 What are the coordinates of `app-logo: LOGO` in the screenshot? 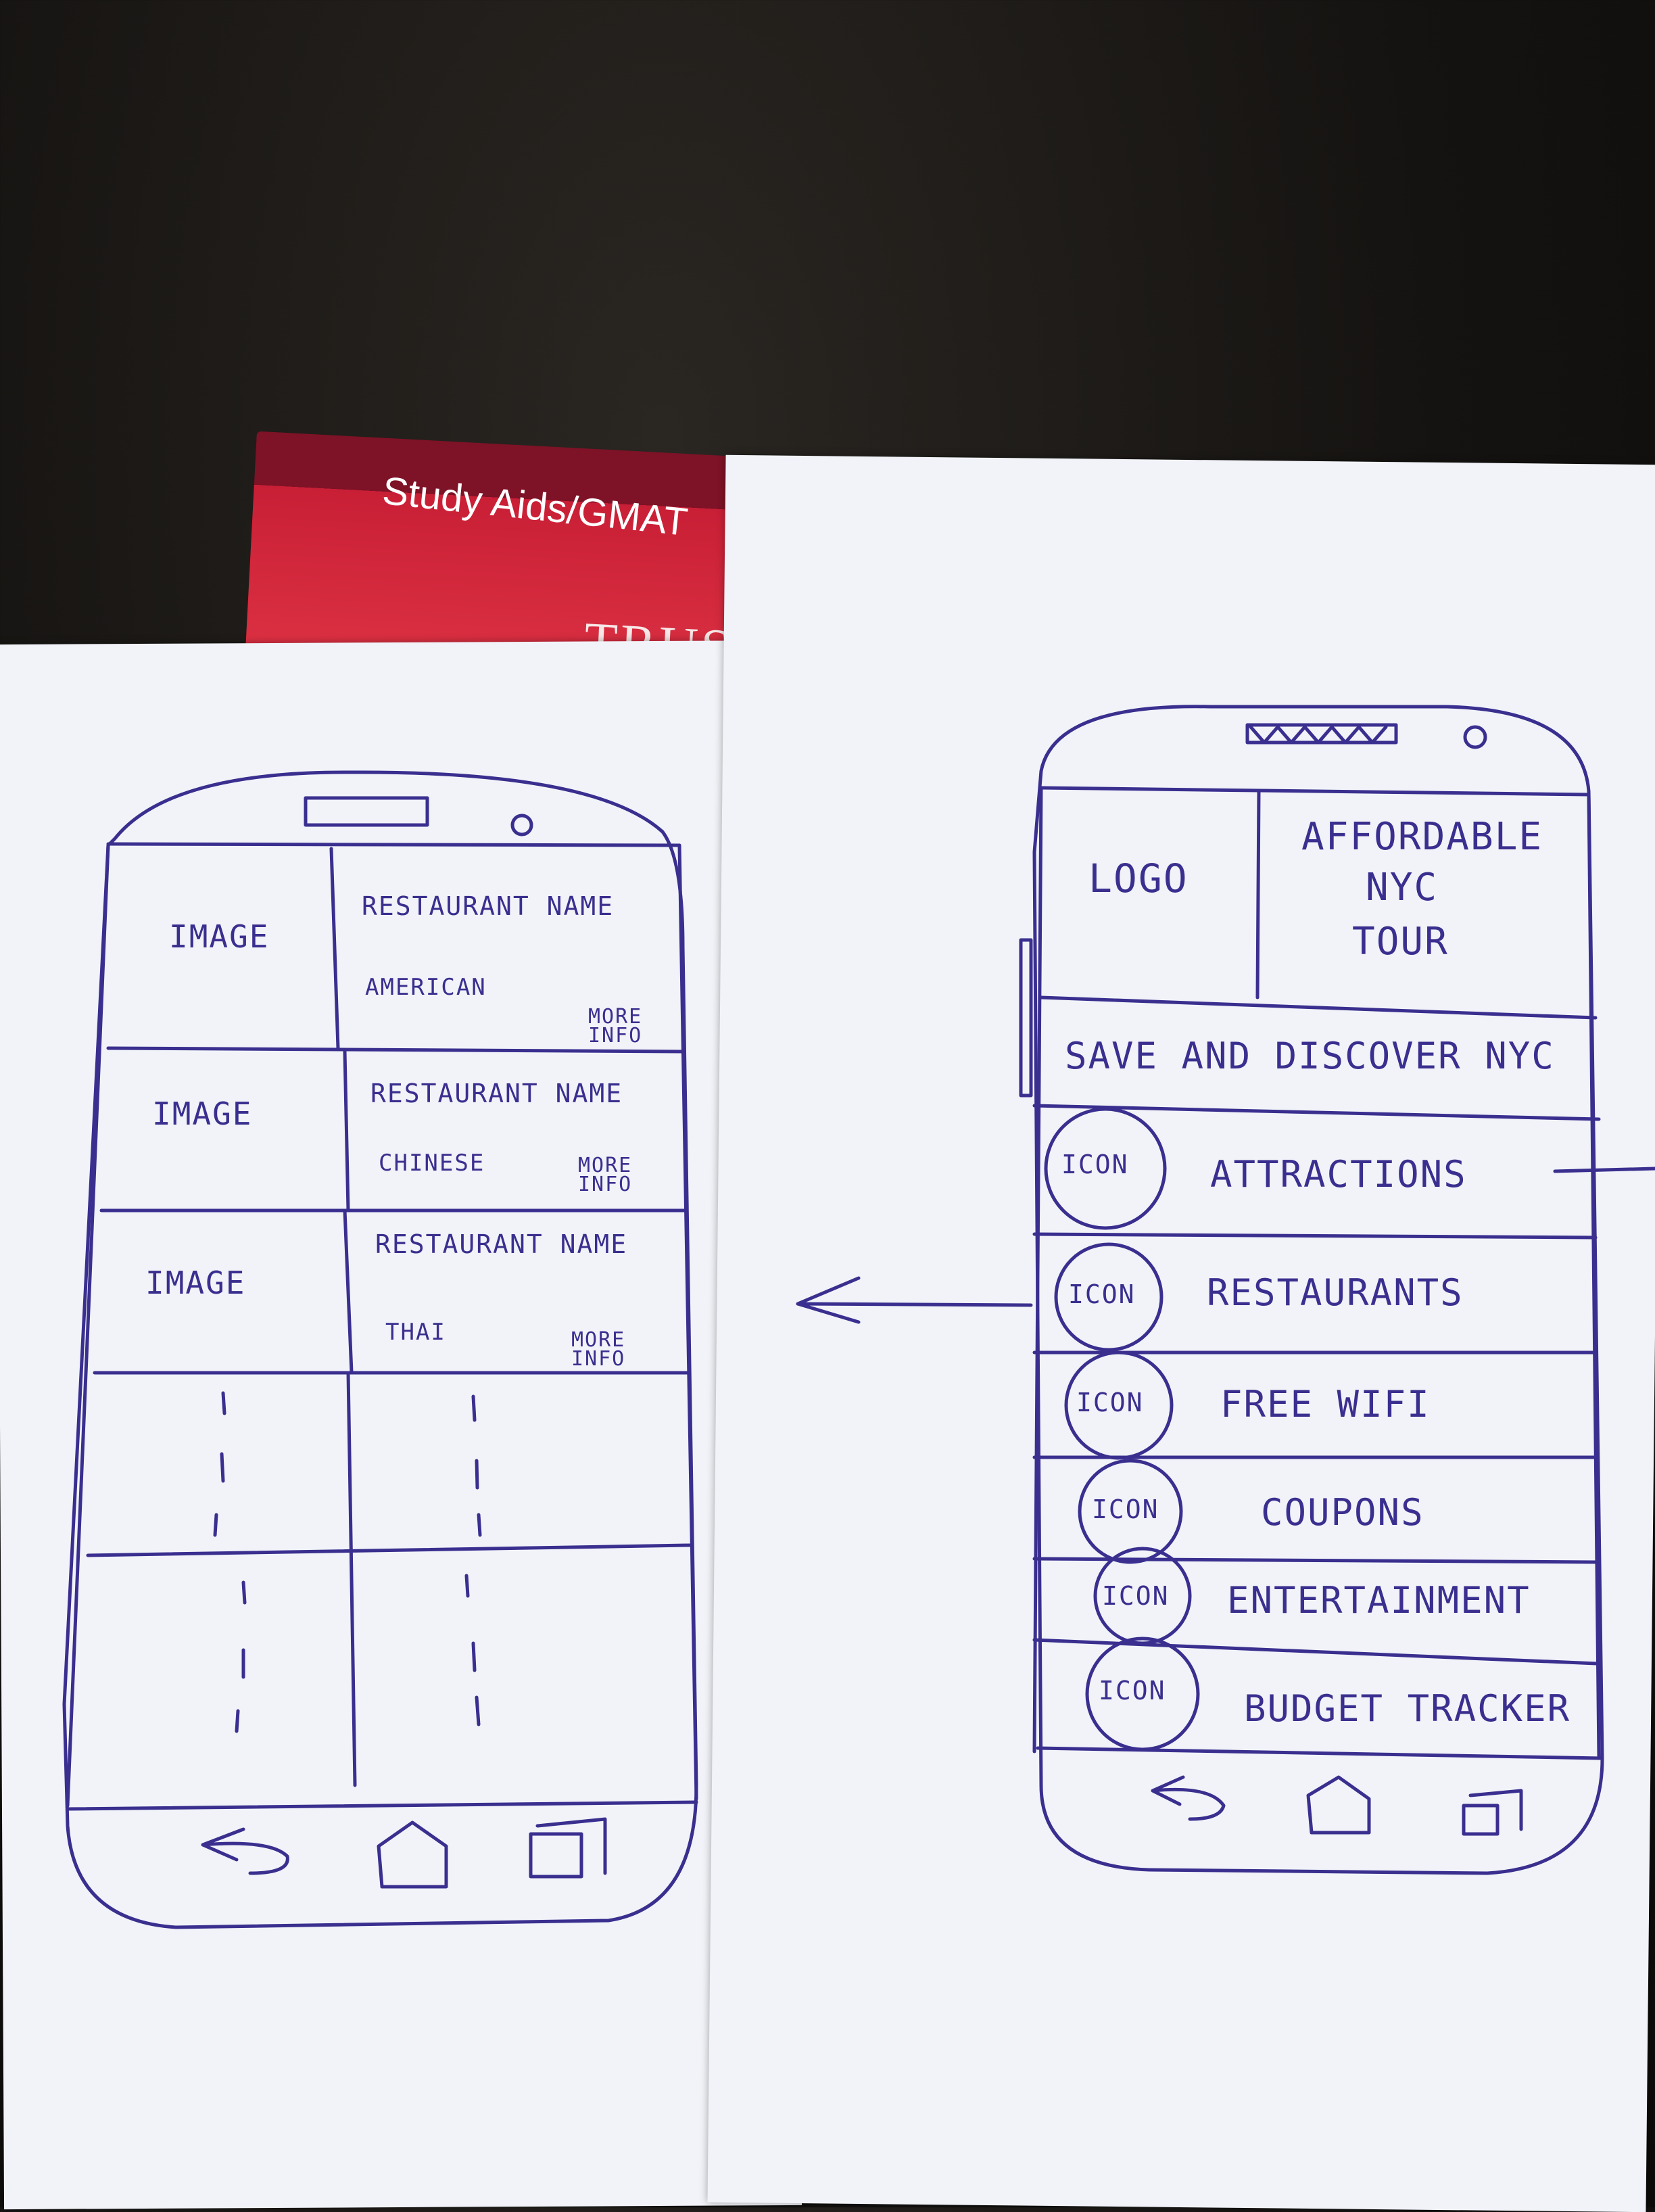 It's located at (1138, 878).